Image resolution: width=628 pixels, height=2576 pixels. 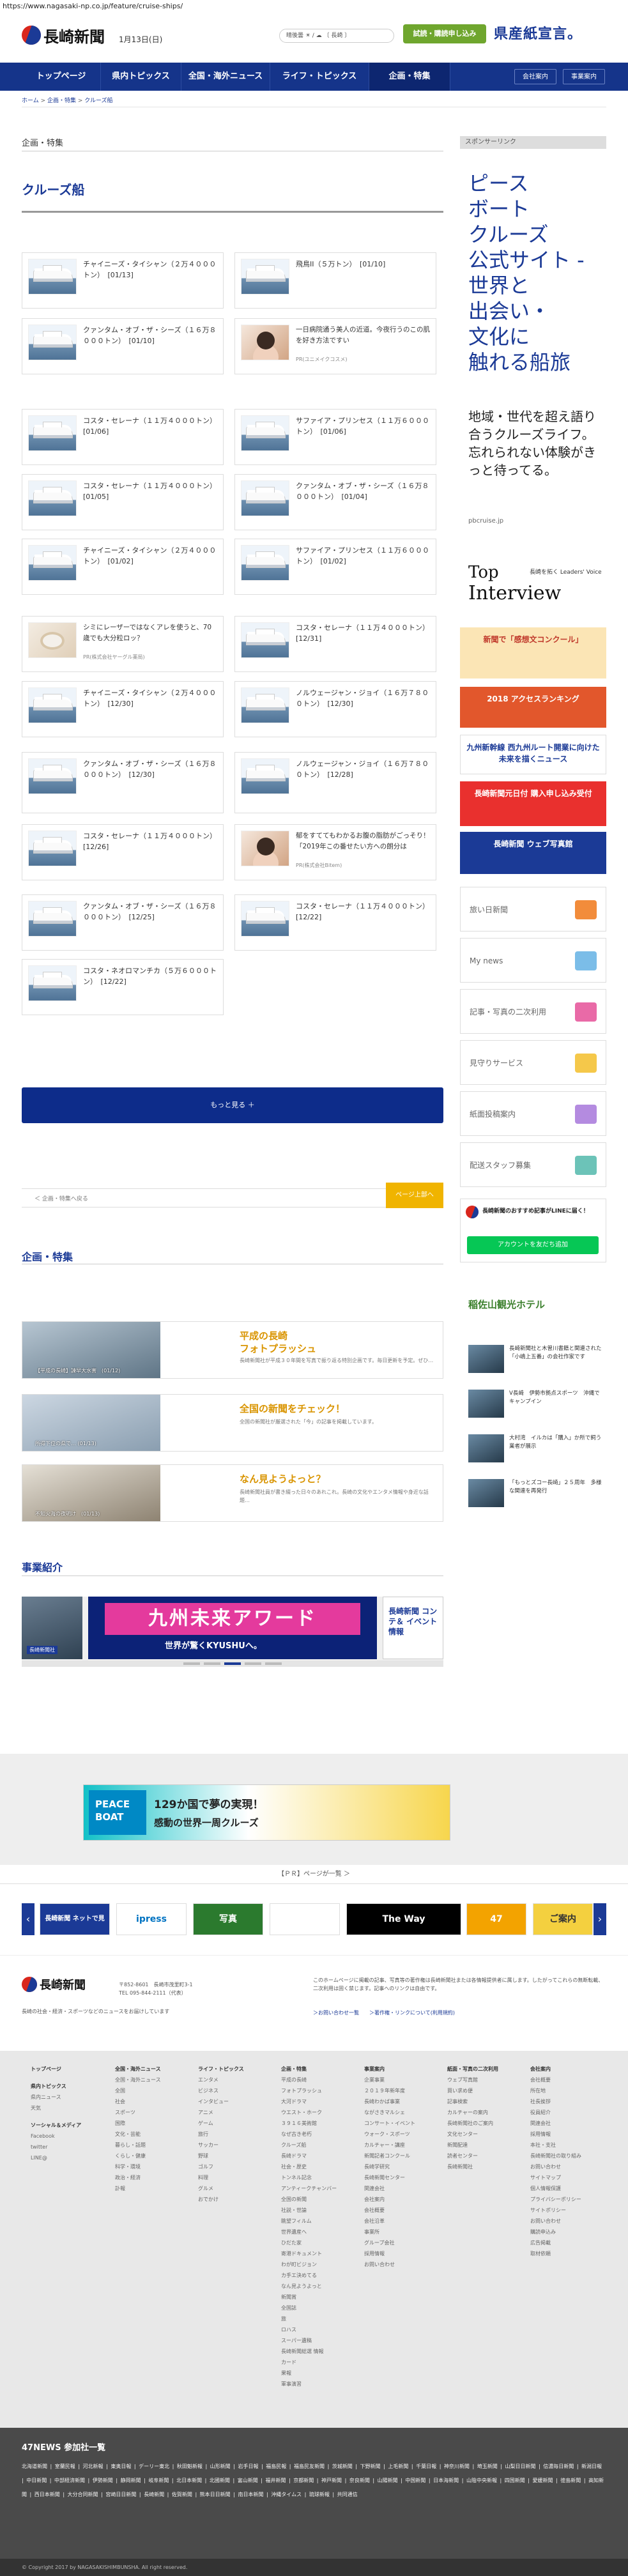 What do you see at coordinates (535, 443) in the screenshot?
I see `sidebar-ad-sub: 地域・世代を超え語り合うクルーズライフ。忘れられない体験がきっと待ってる。` at bounding box center [535, 443].